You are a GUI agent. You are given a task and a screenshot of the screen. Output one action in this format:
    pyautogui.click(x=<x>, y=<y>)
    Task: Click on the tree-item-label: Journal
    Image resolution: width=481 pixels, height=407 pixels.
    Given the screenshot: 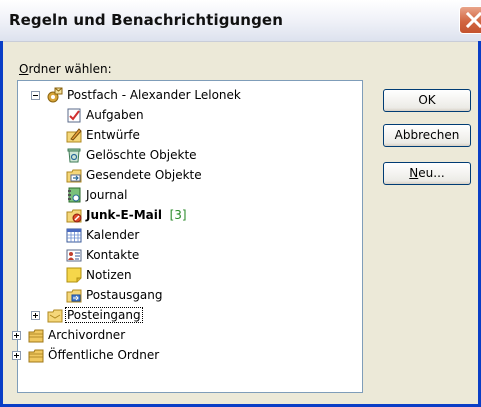 What is the action you would take?
    pyautogui.click(x=107, y=195)
    